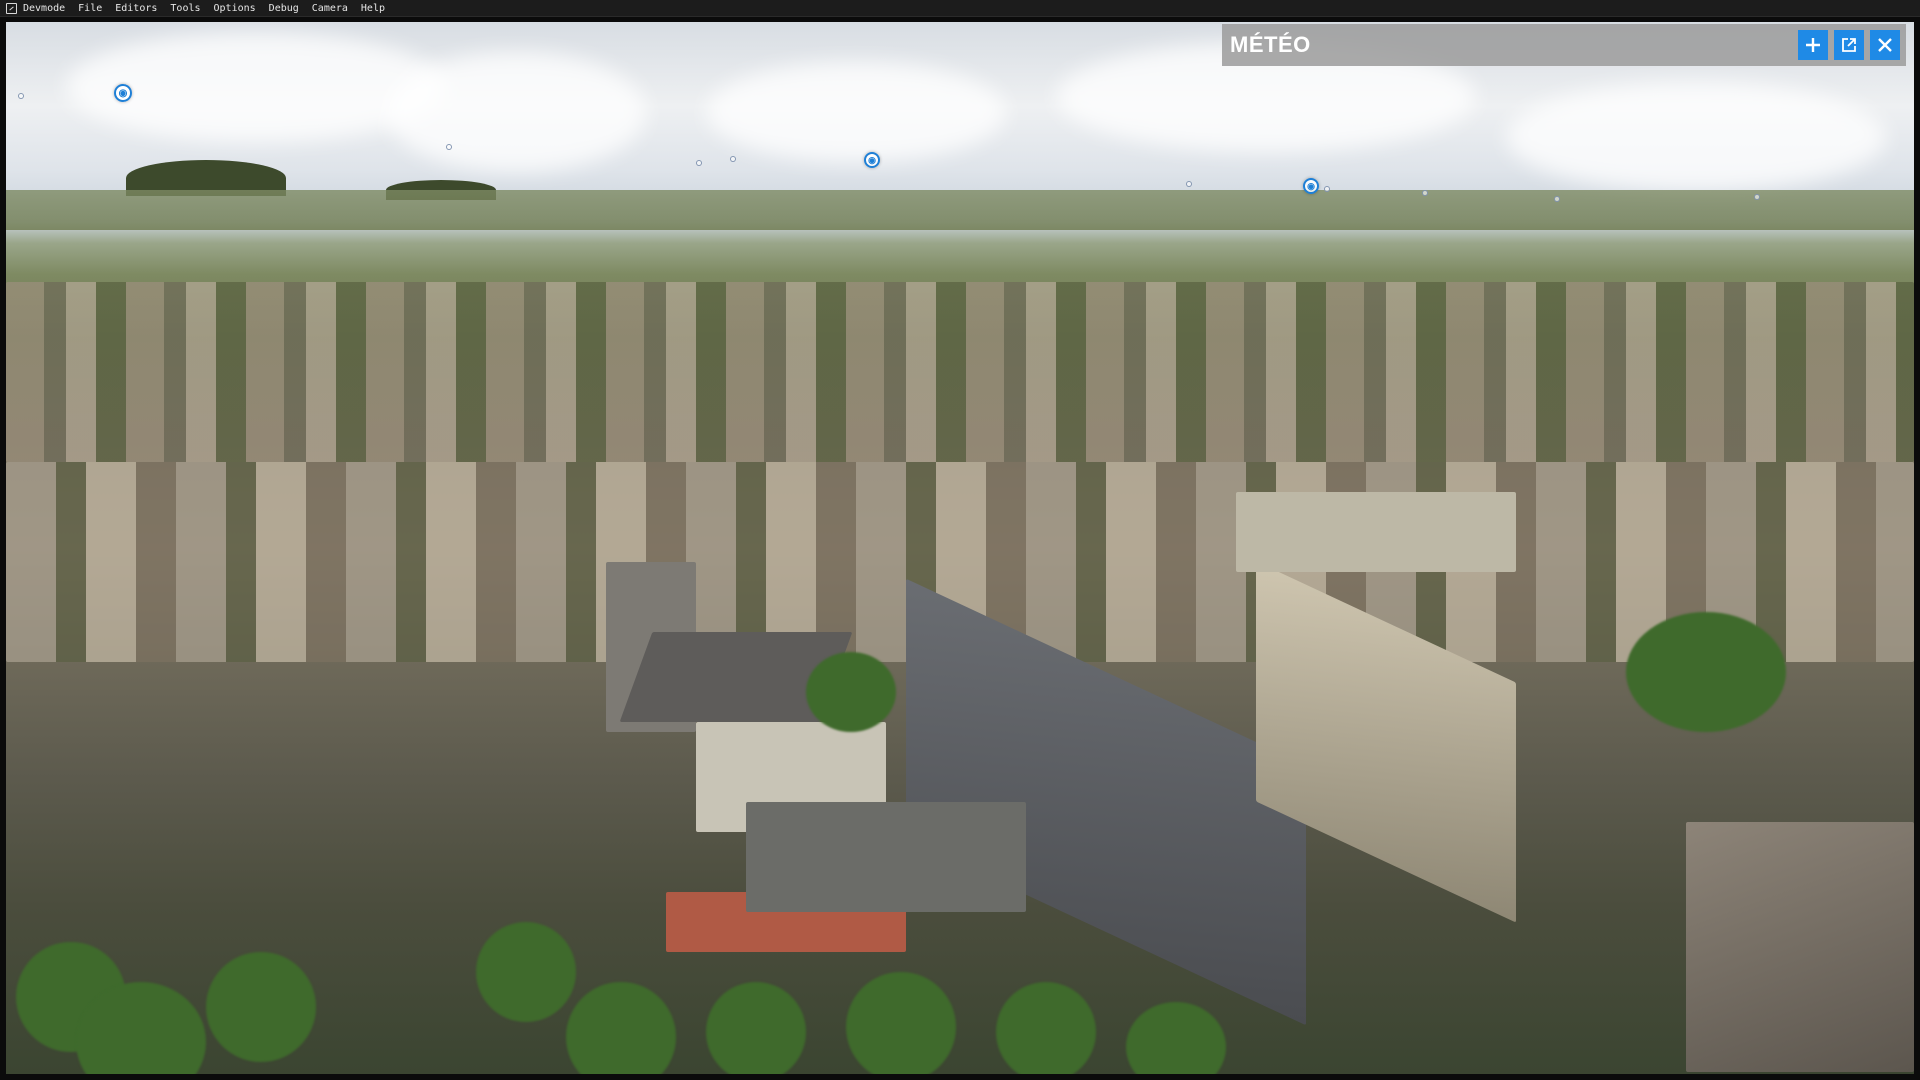 The image size is (1920, 1080). I want to click on menu-tools: Tools, so click(185, 8).